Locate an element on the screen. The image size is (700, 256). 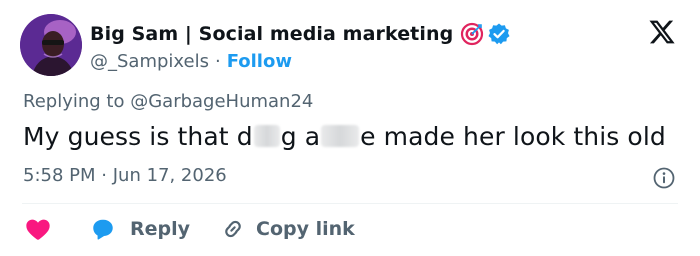
tweet-date: Jun 17, 2026 is located at coordinates (169, 175).